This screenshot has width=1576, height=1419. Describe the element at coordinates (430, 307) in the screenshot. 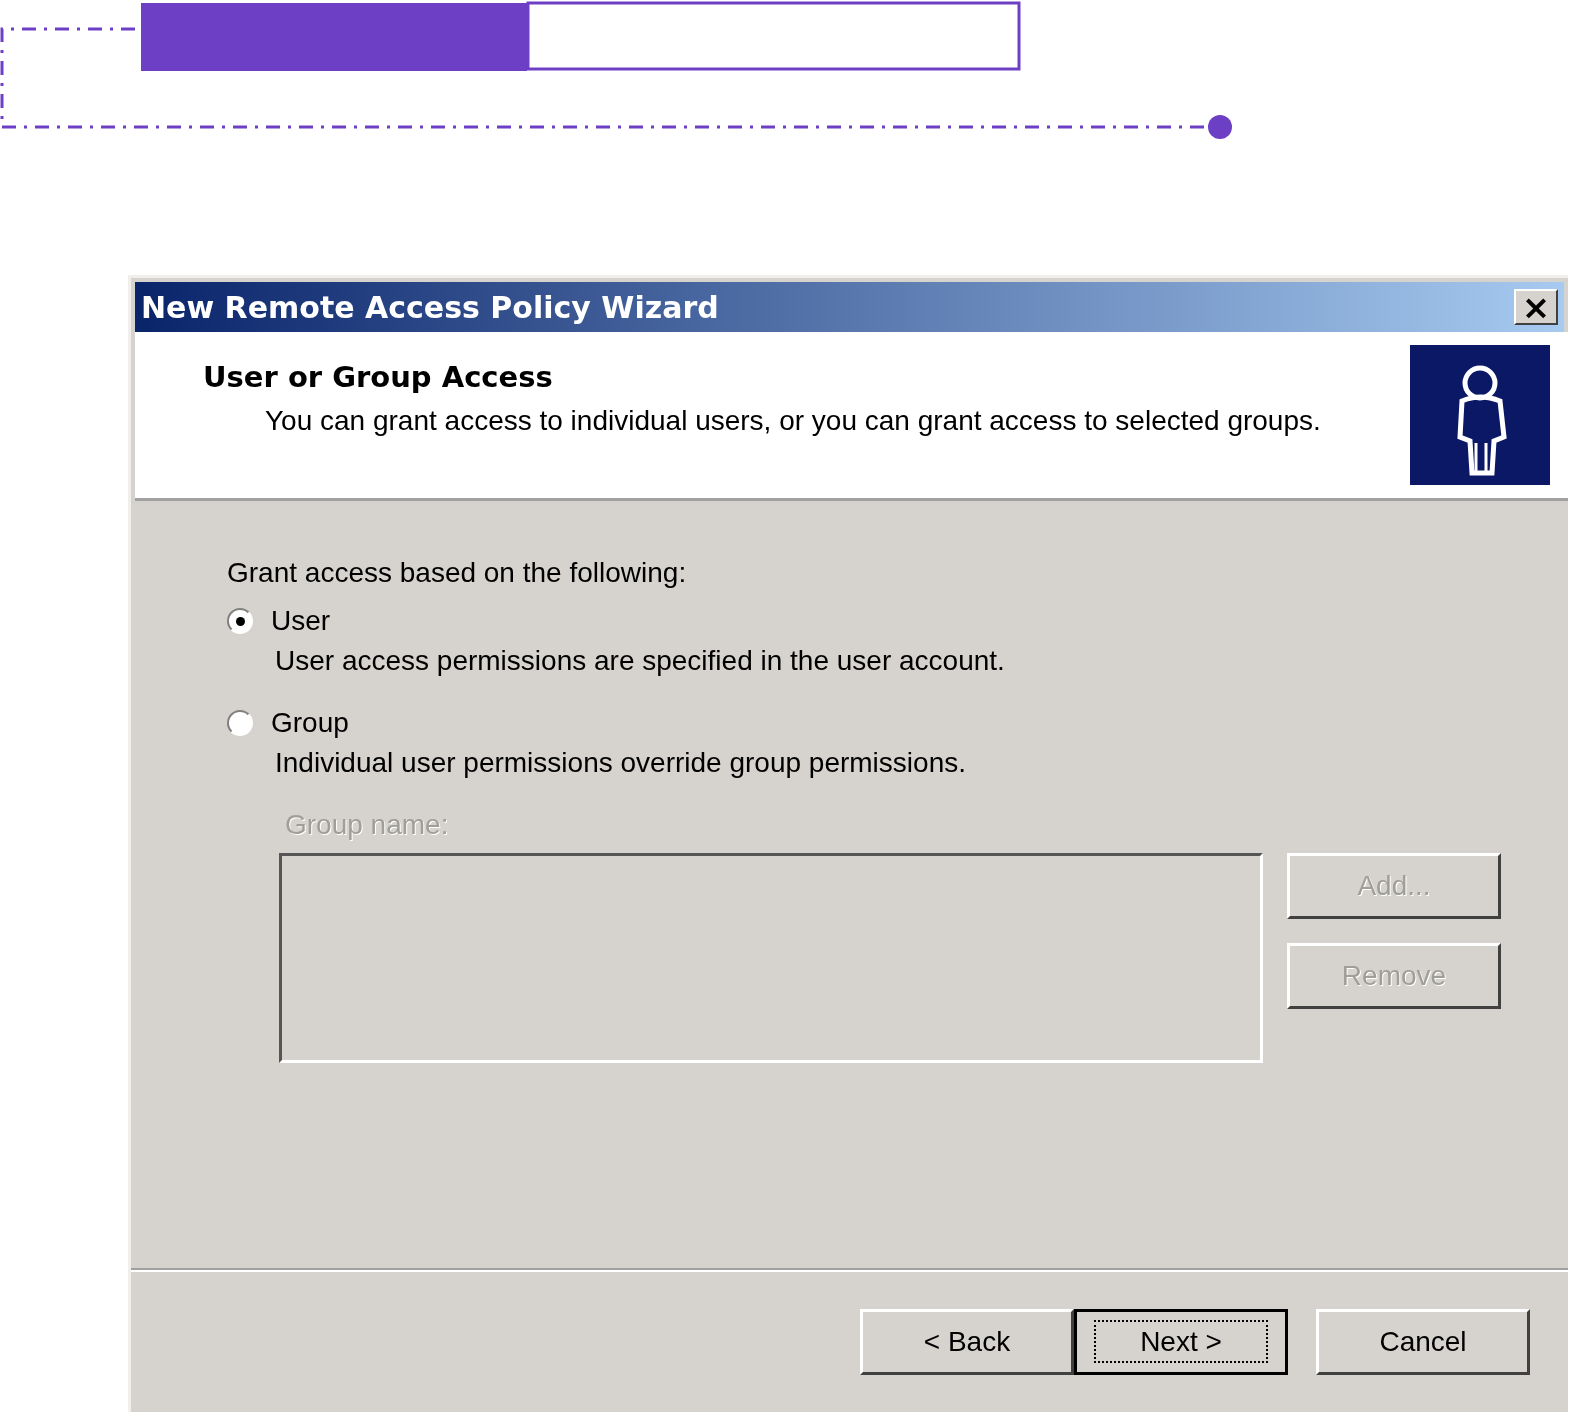

I see `window-title: New Remote Access Policy Wizard` at that location.